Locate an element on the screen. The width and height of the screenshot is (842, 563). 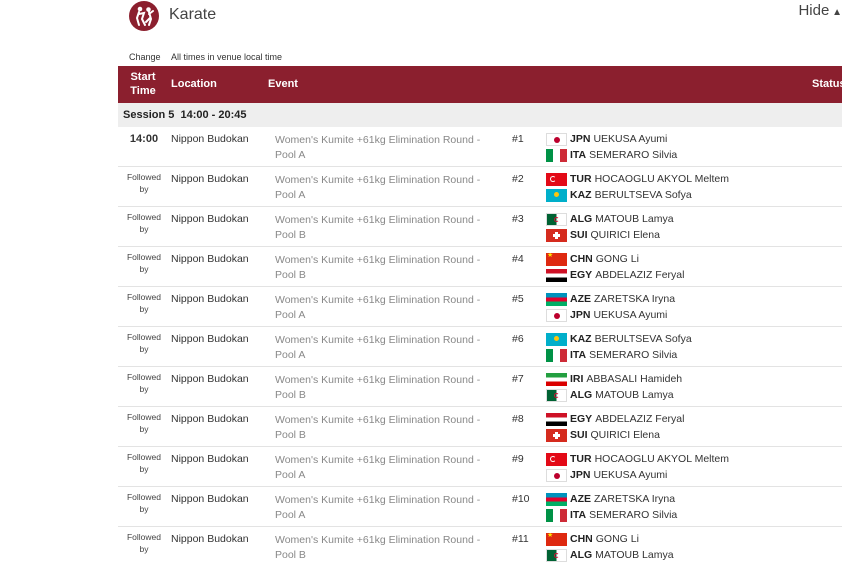
bout-number: #1 is located at coordinates (518, 139).